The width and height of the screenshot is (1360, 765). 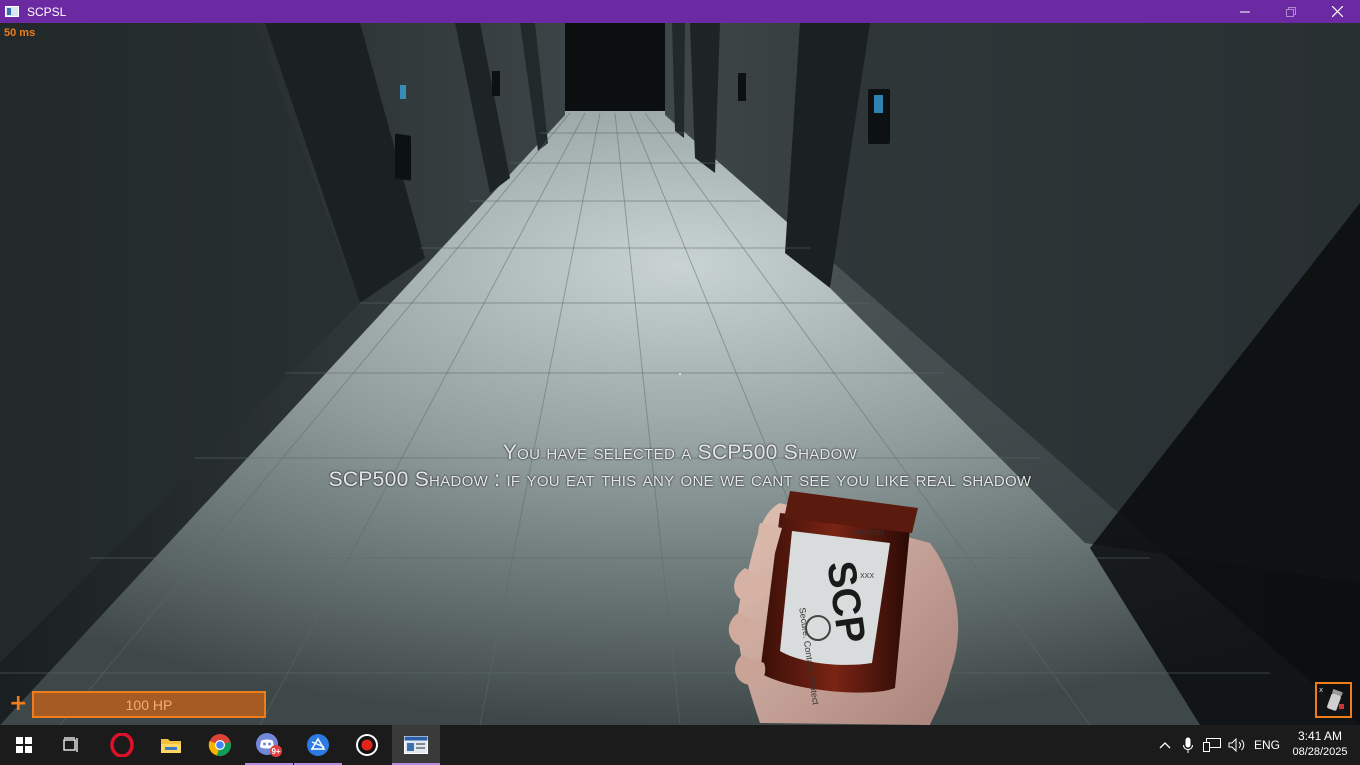 I want to click on close-button, so click(x=1337, y=11).